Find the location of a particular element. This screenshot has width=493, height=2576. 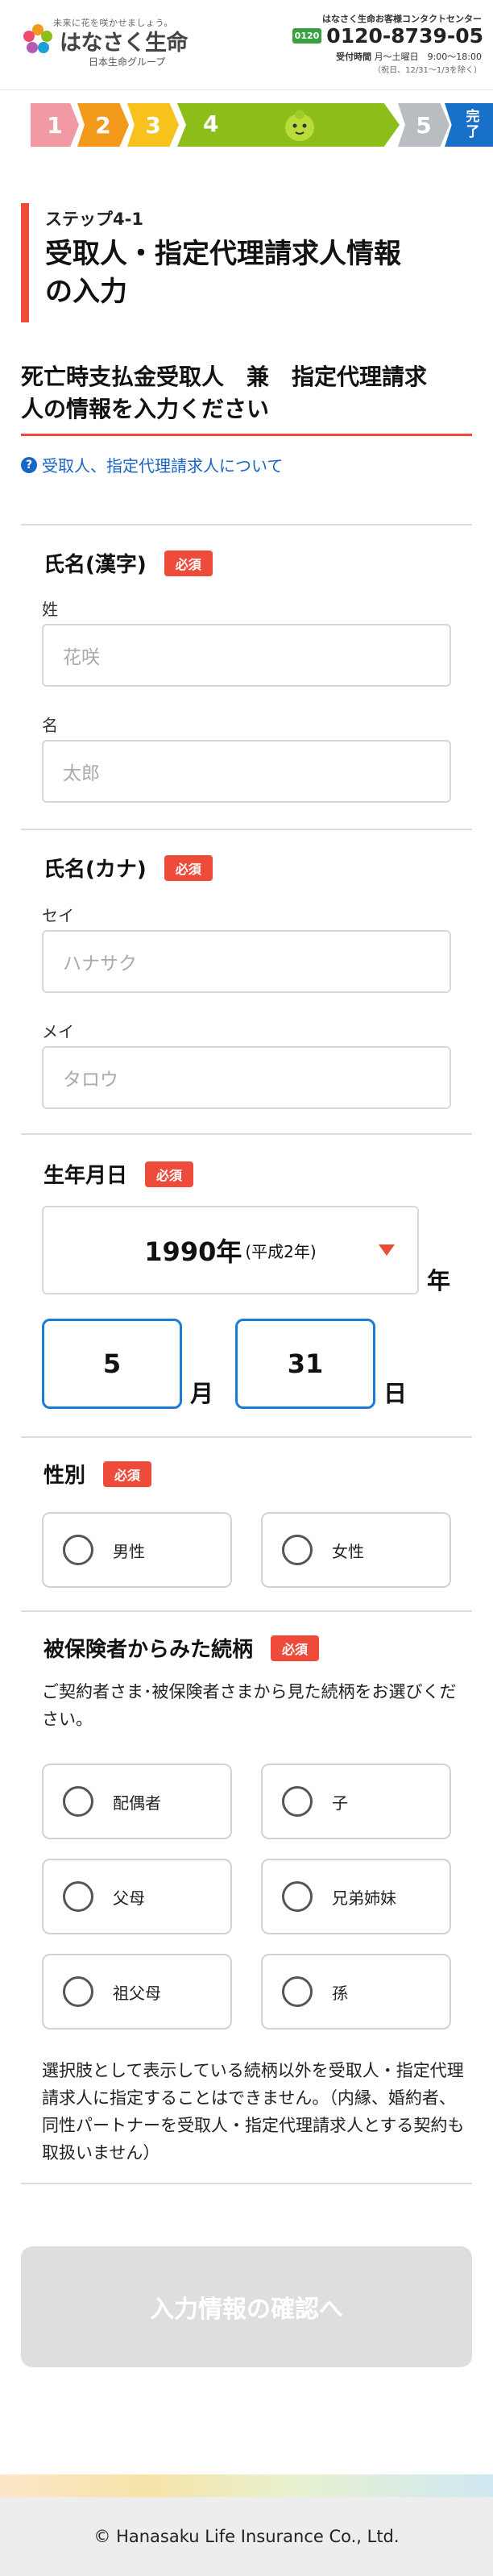

page-title: 受取人・指定代理請求人情報 の入力 is located at coordinates (259, 273).